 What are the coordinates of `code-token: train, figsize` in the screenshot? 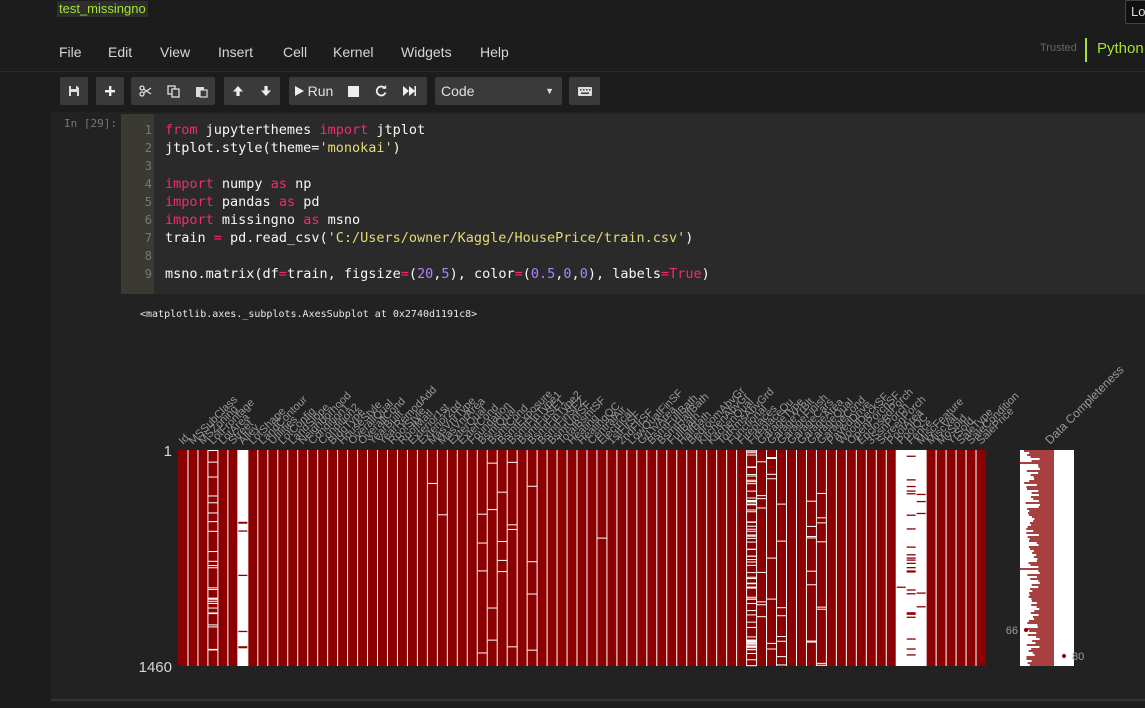 It's located at (343, 274).